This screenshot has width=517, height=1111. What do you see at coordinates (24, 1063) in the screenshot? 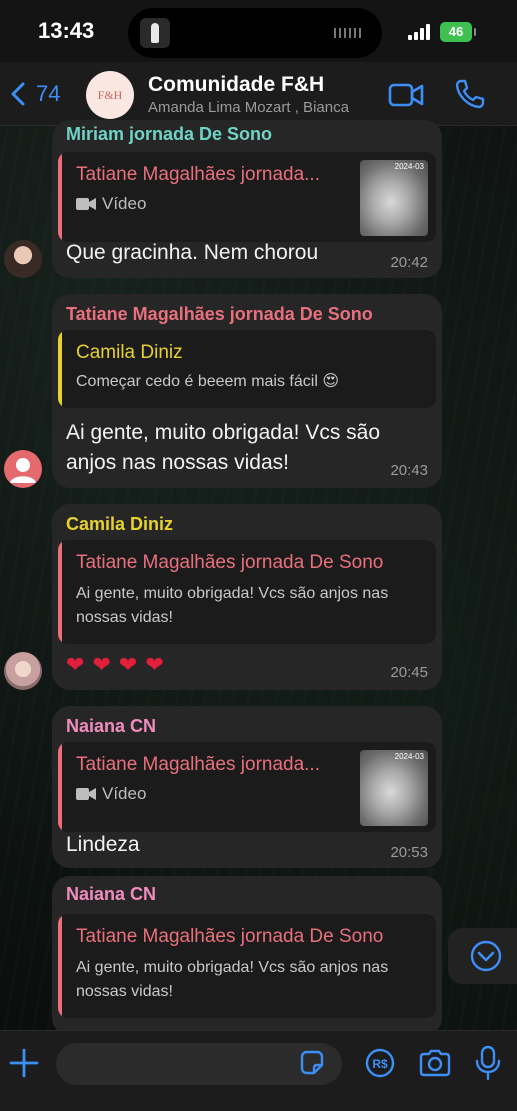
I see `plus-icon` at bounding box center [24, 1063].